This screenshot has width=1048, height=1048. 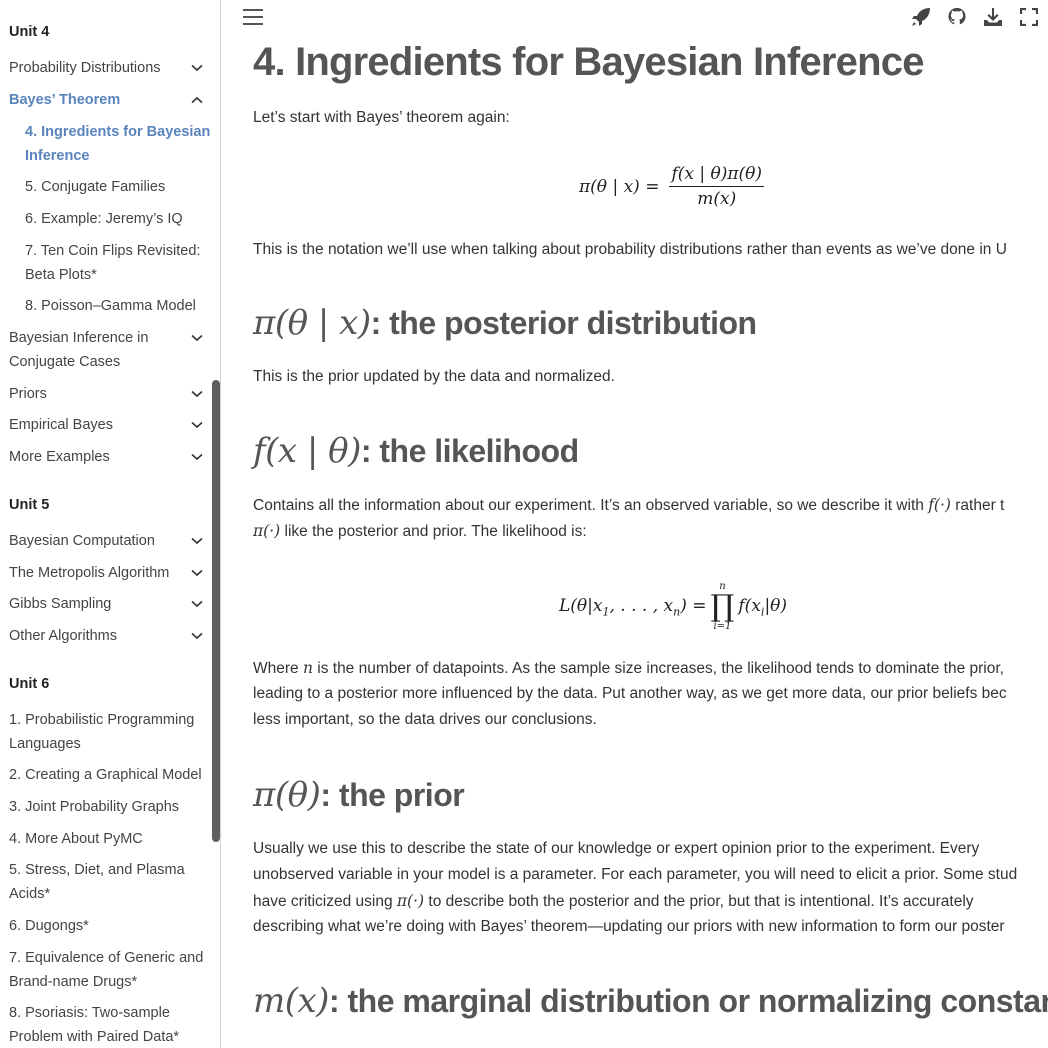 What do you see at coordinates (392, 795) in the screenshot?
I see `heading-text: : the prior` at bounding box center [392, 795].